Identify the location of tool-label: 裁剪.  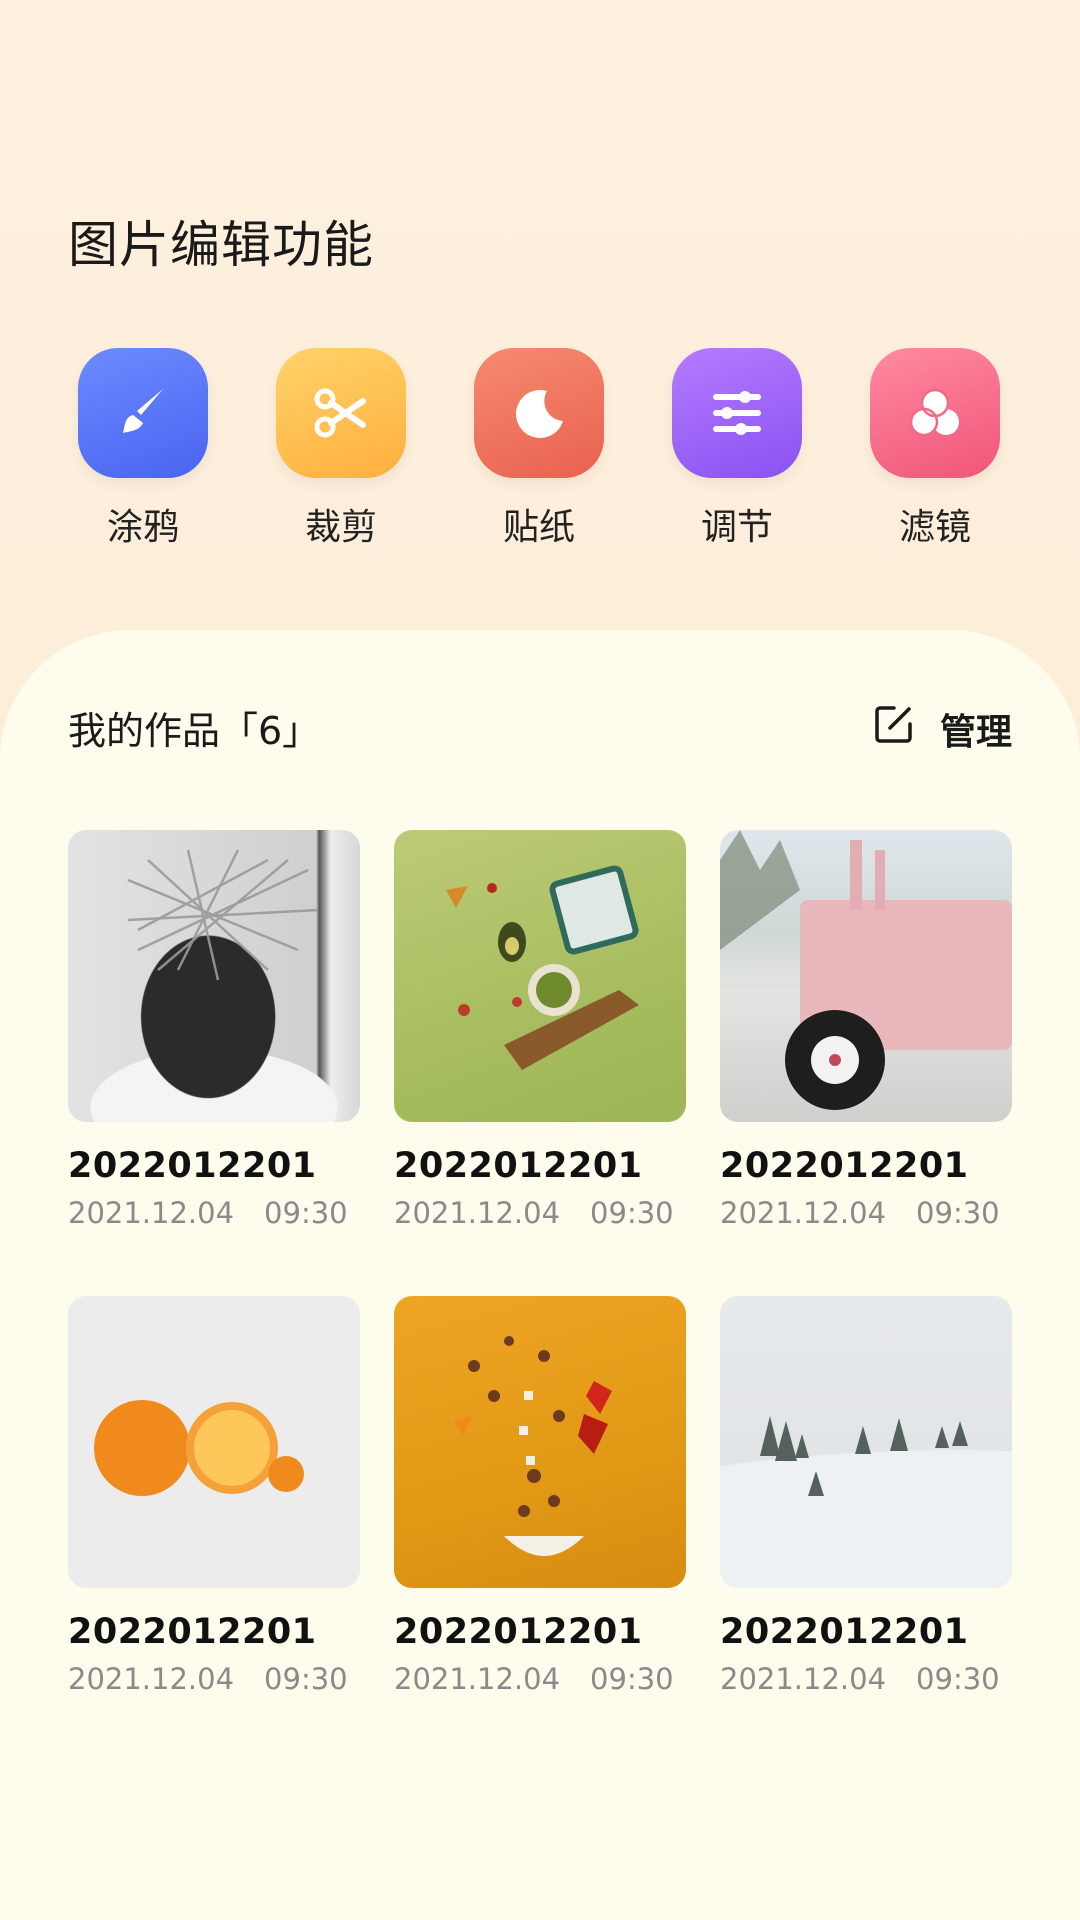
(340, 527).